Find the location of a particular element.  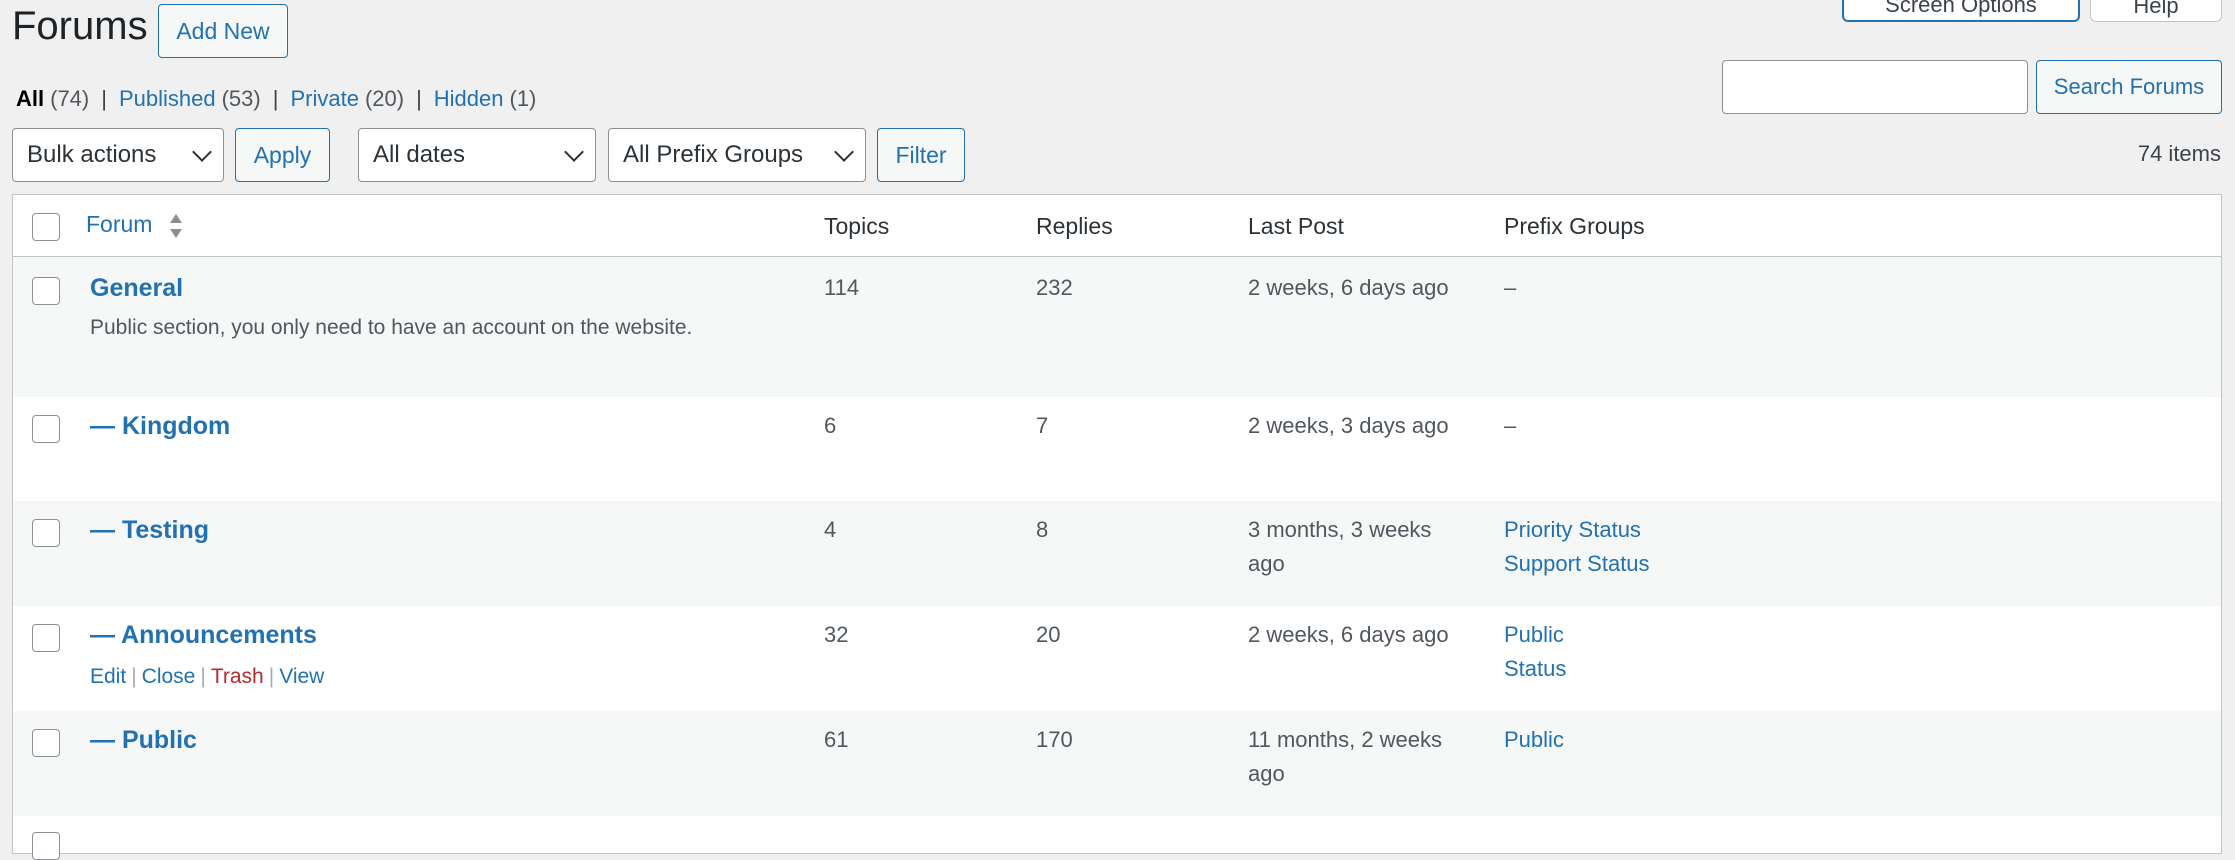

last-post: 11 months, 2 weeks ago is located at coordinates (1345, 756).